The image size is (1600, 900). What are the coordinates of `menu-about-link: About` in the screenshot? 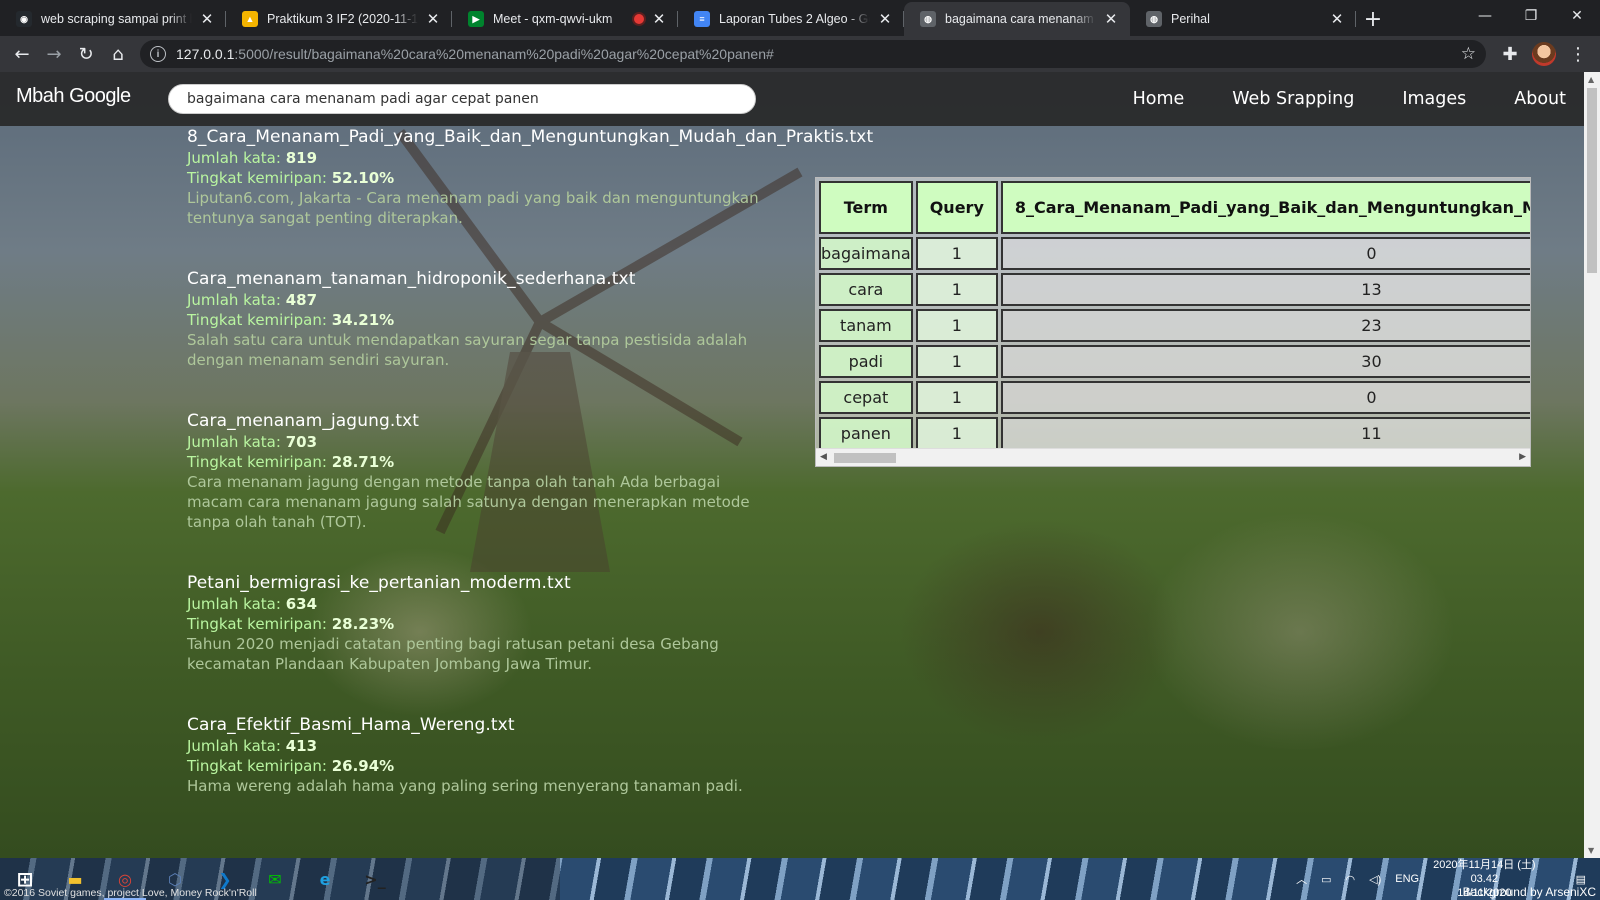 It's located at (1540, 99).